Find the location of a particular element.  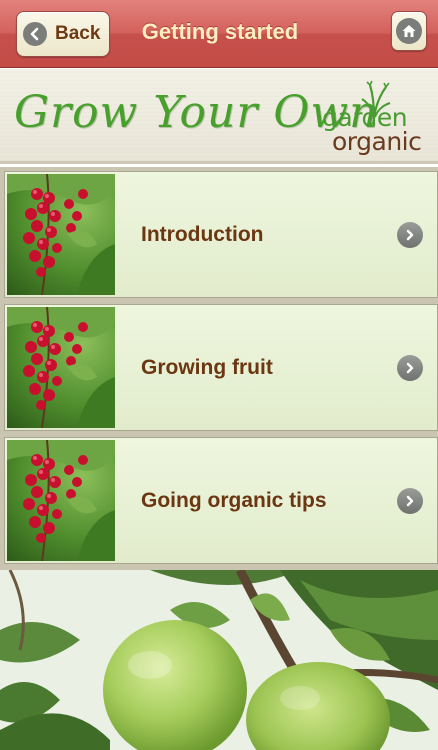

header-banner: Grow Your Own garden organic is located at coordinates (219, 116).